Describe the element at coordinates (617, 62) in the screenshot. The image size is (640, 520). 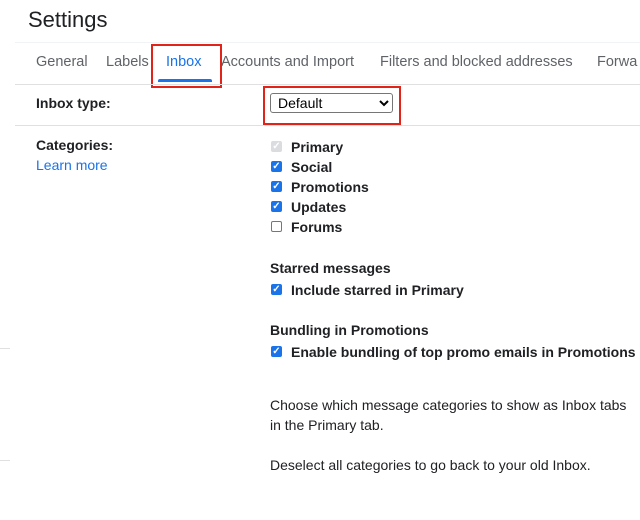
I see `tab-forwarding: Forwa` at that location.